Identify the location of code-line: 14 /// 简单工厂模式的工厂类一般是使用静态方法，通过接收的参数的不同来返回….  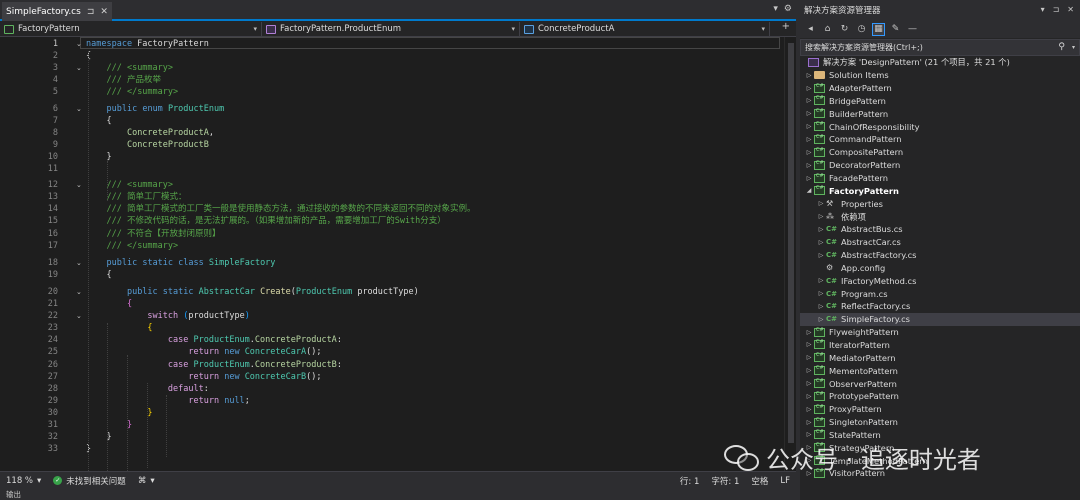
(392, 209).